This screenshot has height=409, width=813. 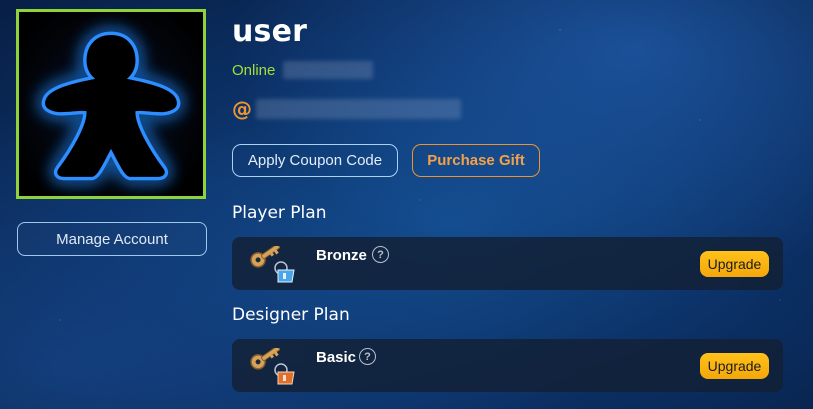 What do you see at coordinates (341, 255) in the screenshot?
I see `player-plan-tier: Bronze` at bounding box center [341, 255].